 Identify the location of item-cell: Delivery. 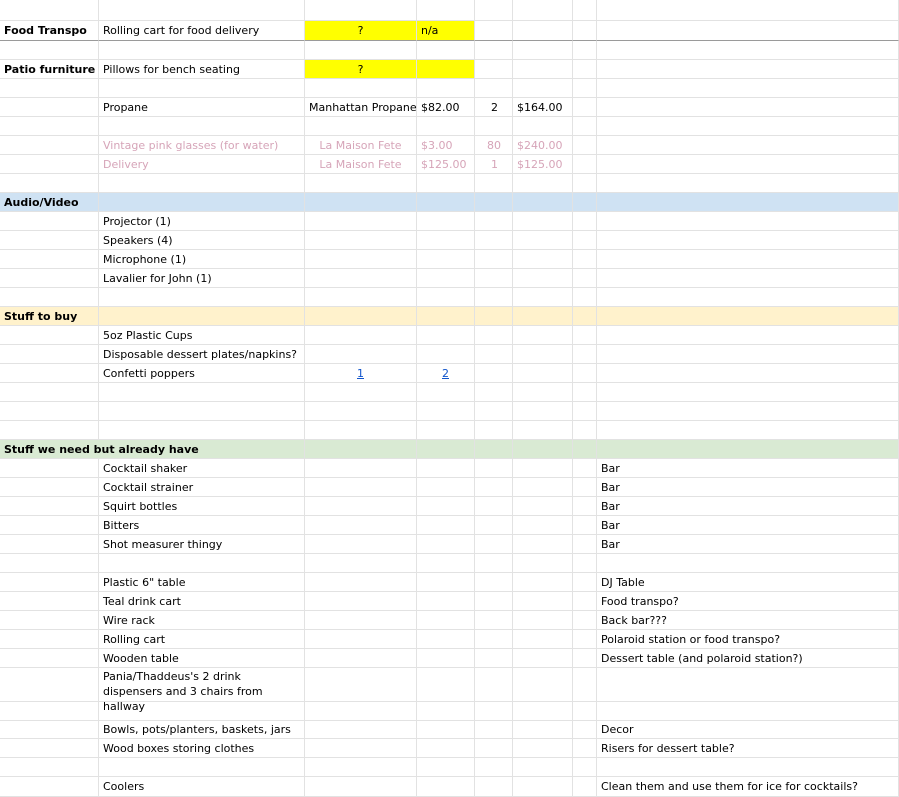
(202, 164).